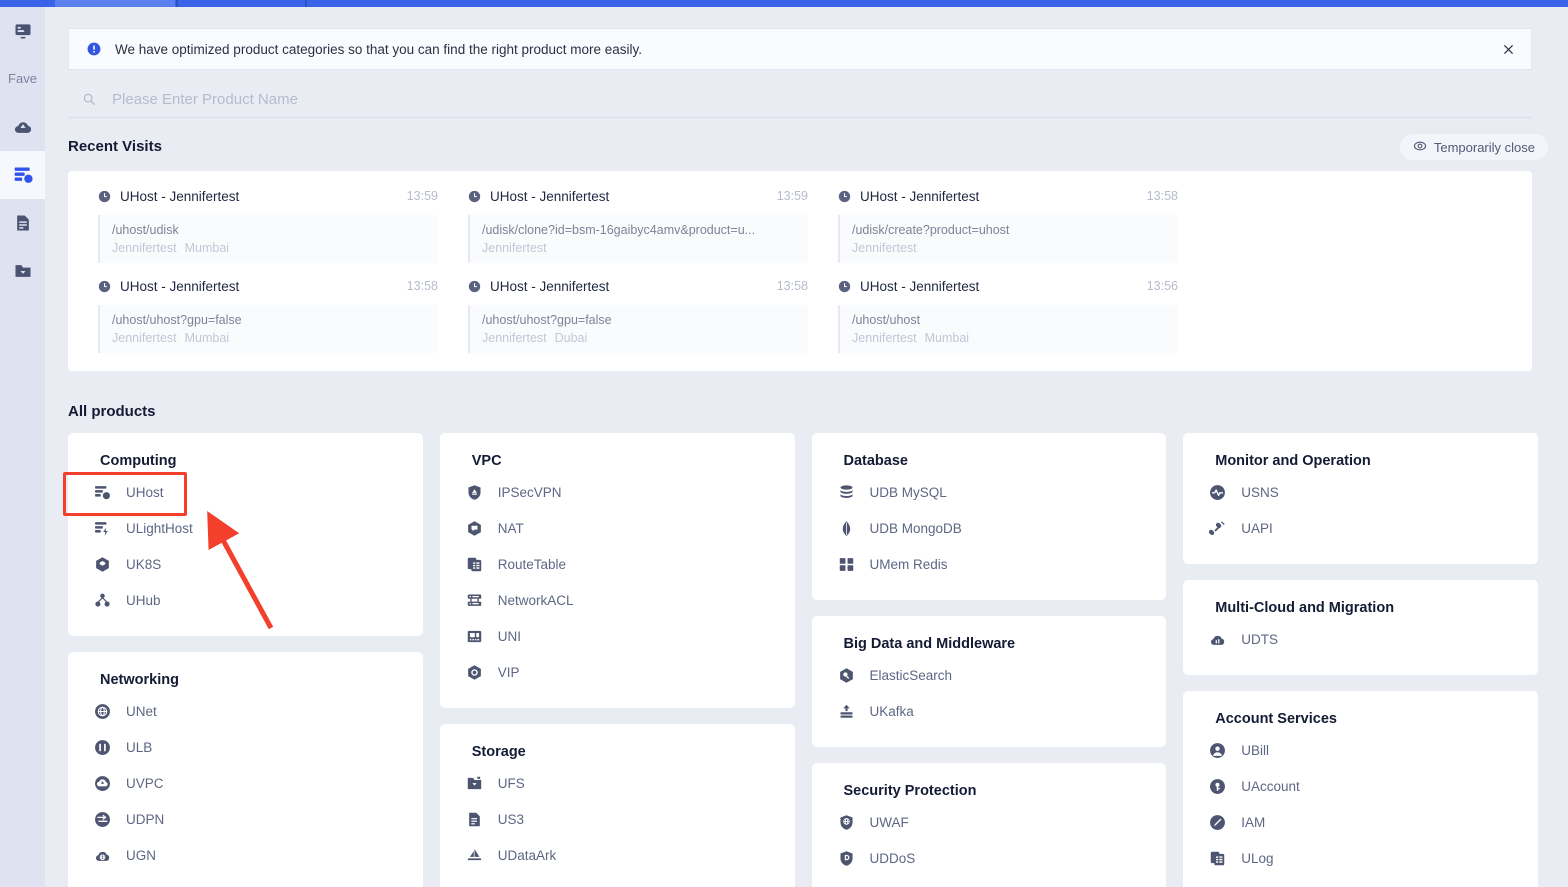  What do you see at coordinates (931, 230) in the screenshot?
I see `recent-visit-path: /udisk/create?product=uhost` at bounding box center [931, 230].